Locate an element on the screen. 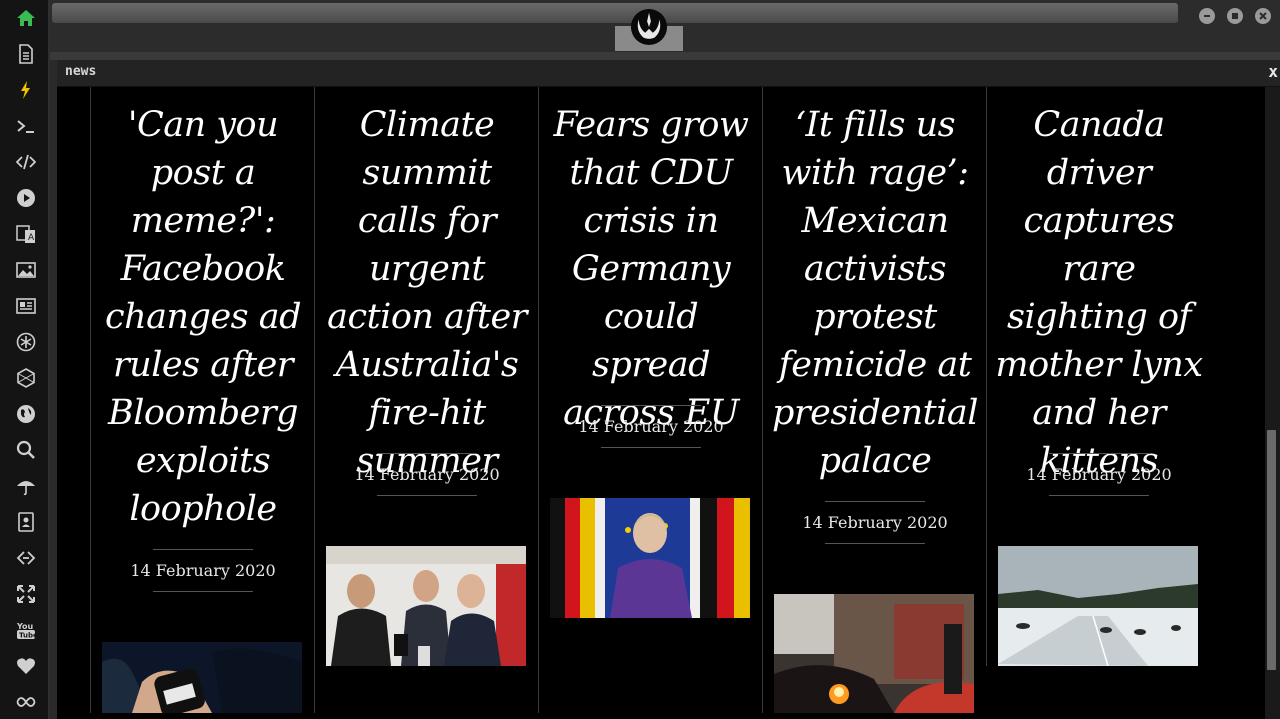 The image size is (1280, 719). expand-icon is located at coordinates (26, 594).